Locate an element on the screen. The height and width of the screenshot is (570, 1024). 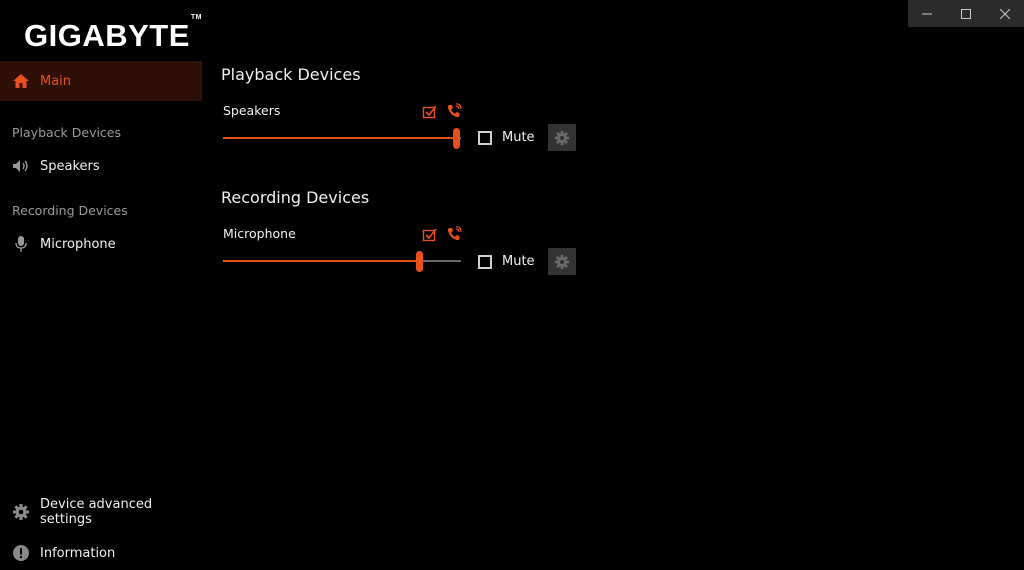
speakers-device-name: Speakers is located at coordinates (252, 110).